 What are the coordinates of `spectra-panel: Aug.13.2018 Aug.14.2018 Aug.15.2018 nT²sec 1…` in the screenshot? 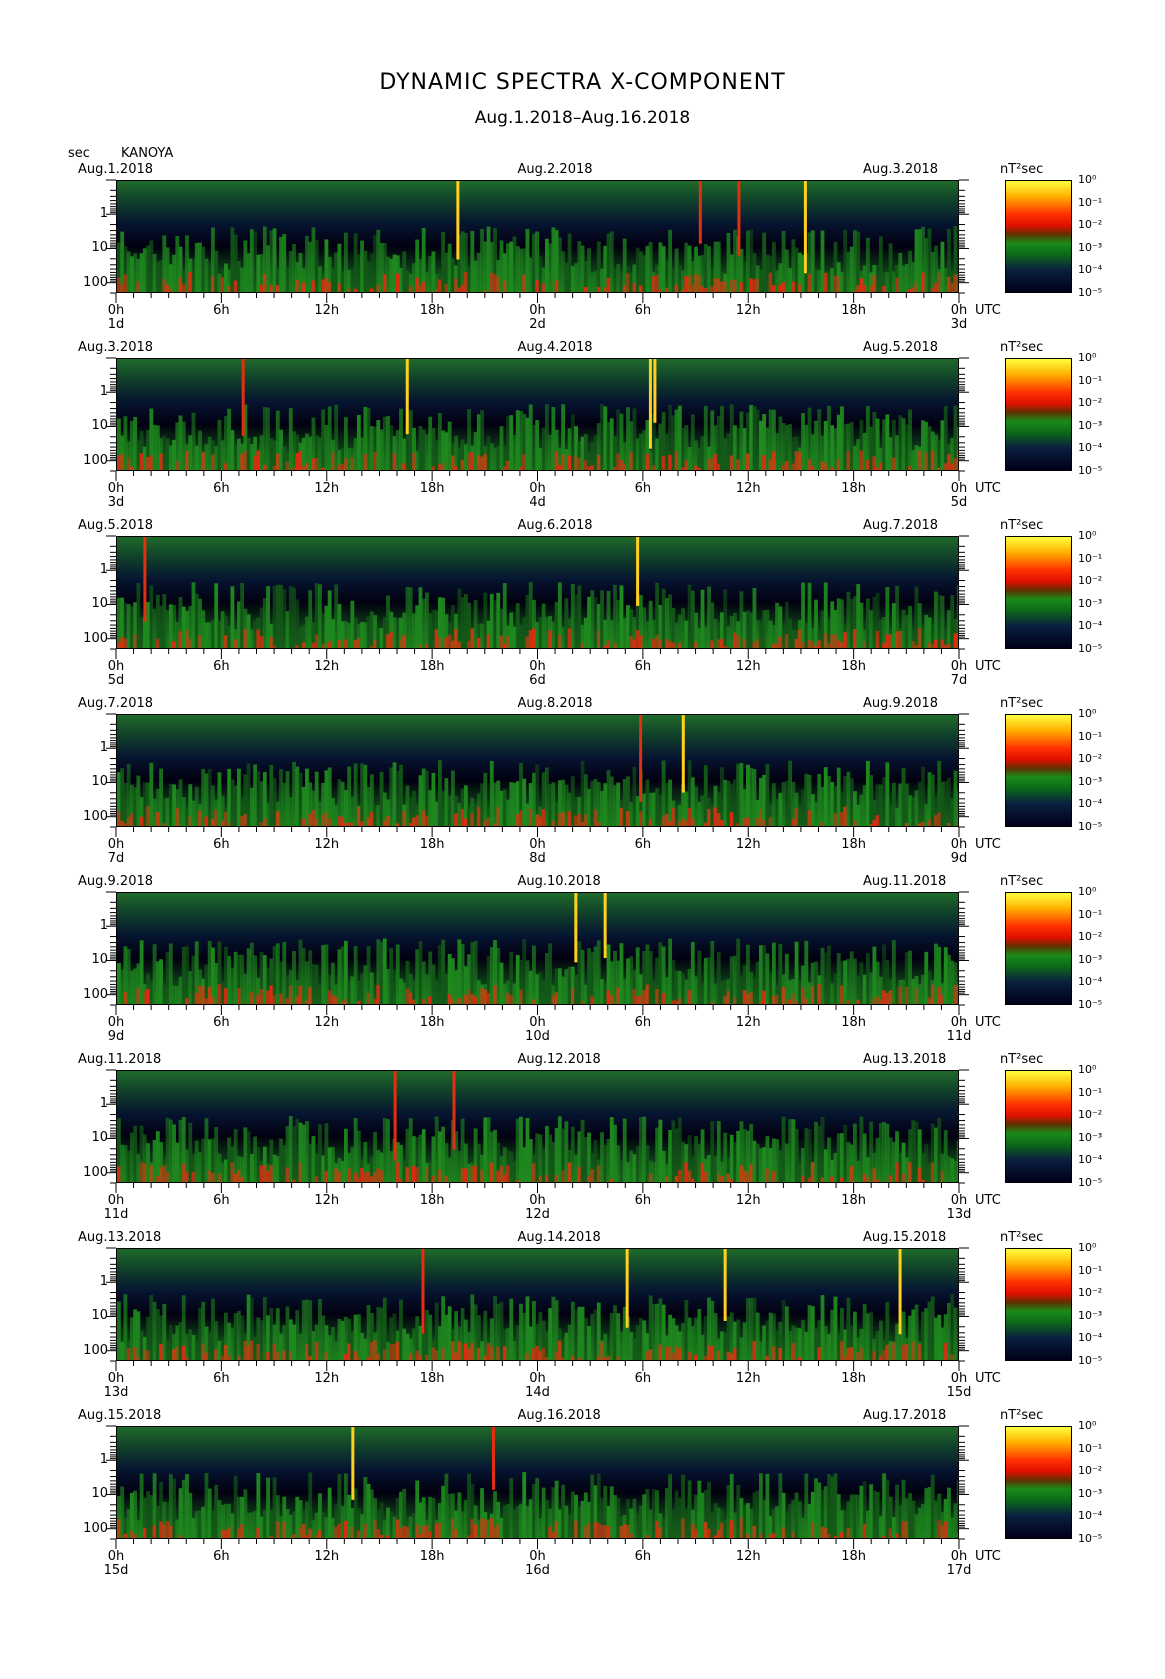 It's located at (582, 1320).